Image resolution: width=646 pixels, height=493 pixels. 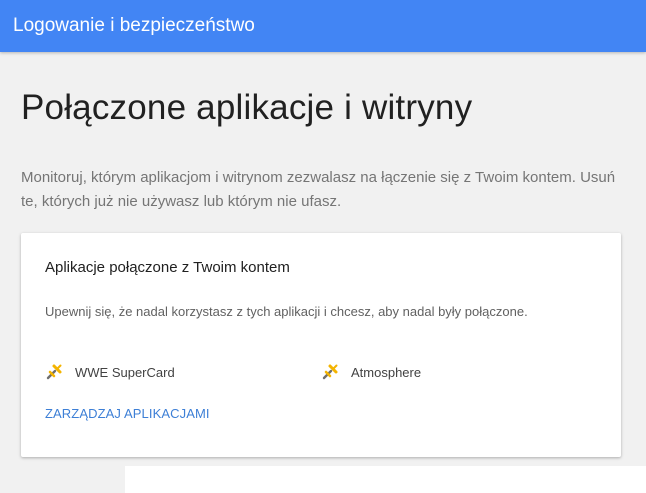 I want to click on card-title: Aplikacje połączone z Twoim kontem, so click(x=167, y=267).